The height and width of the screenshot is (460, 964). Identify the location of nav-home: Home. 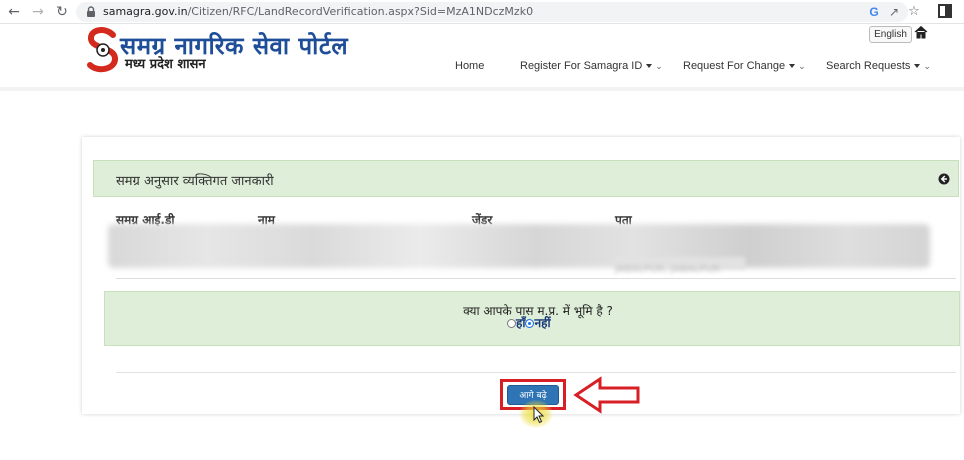
(469, 66).